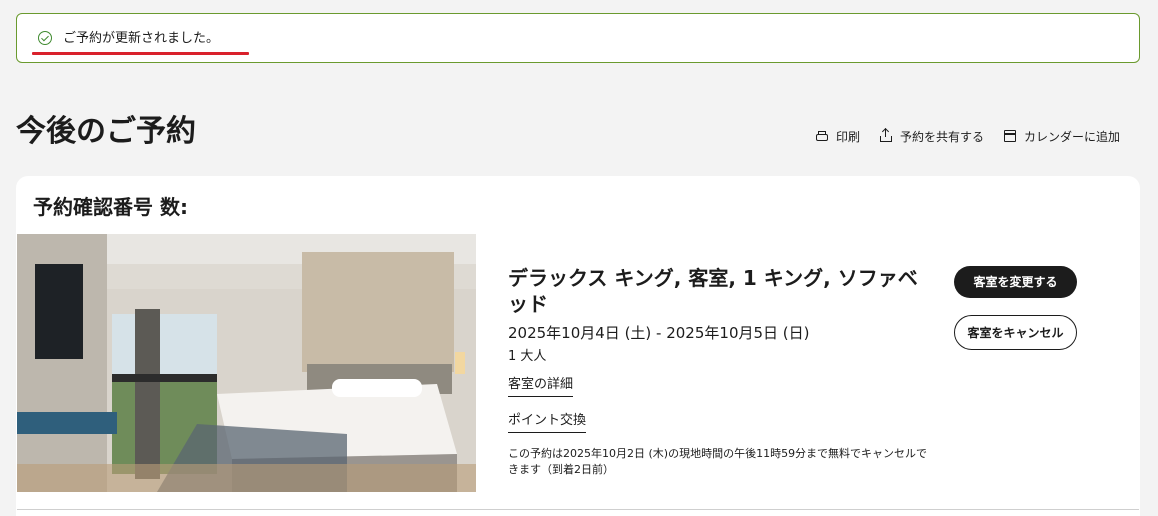 The width and height of the screenshot is (1158, 516). Describe the element at coordinates (822, 135) in the screenshot. I see `printer-icon` at that location.